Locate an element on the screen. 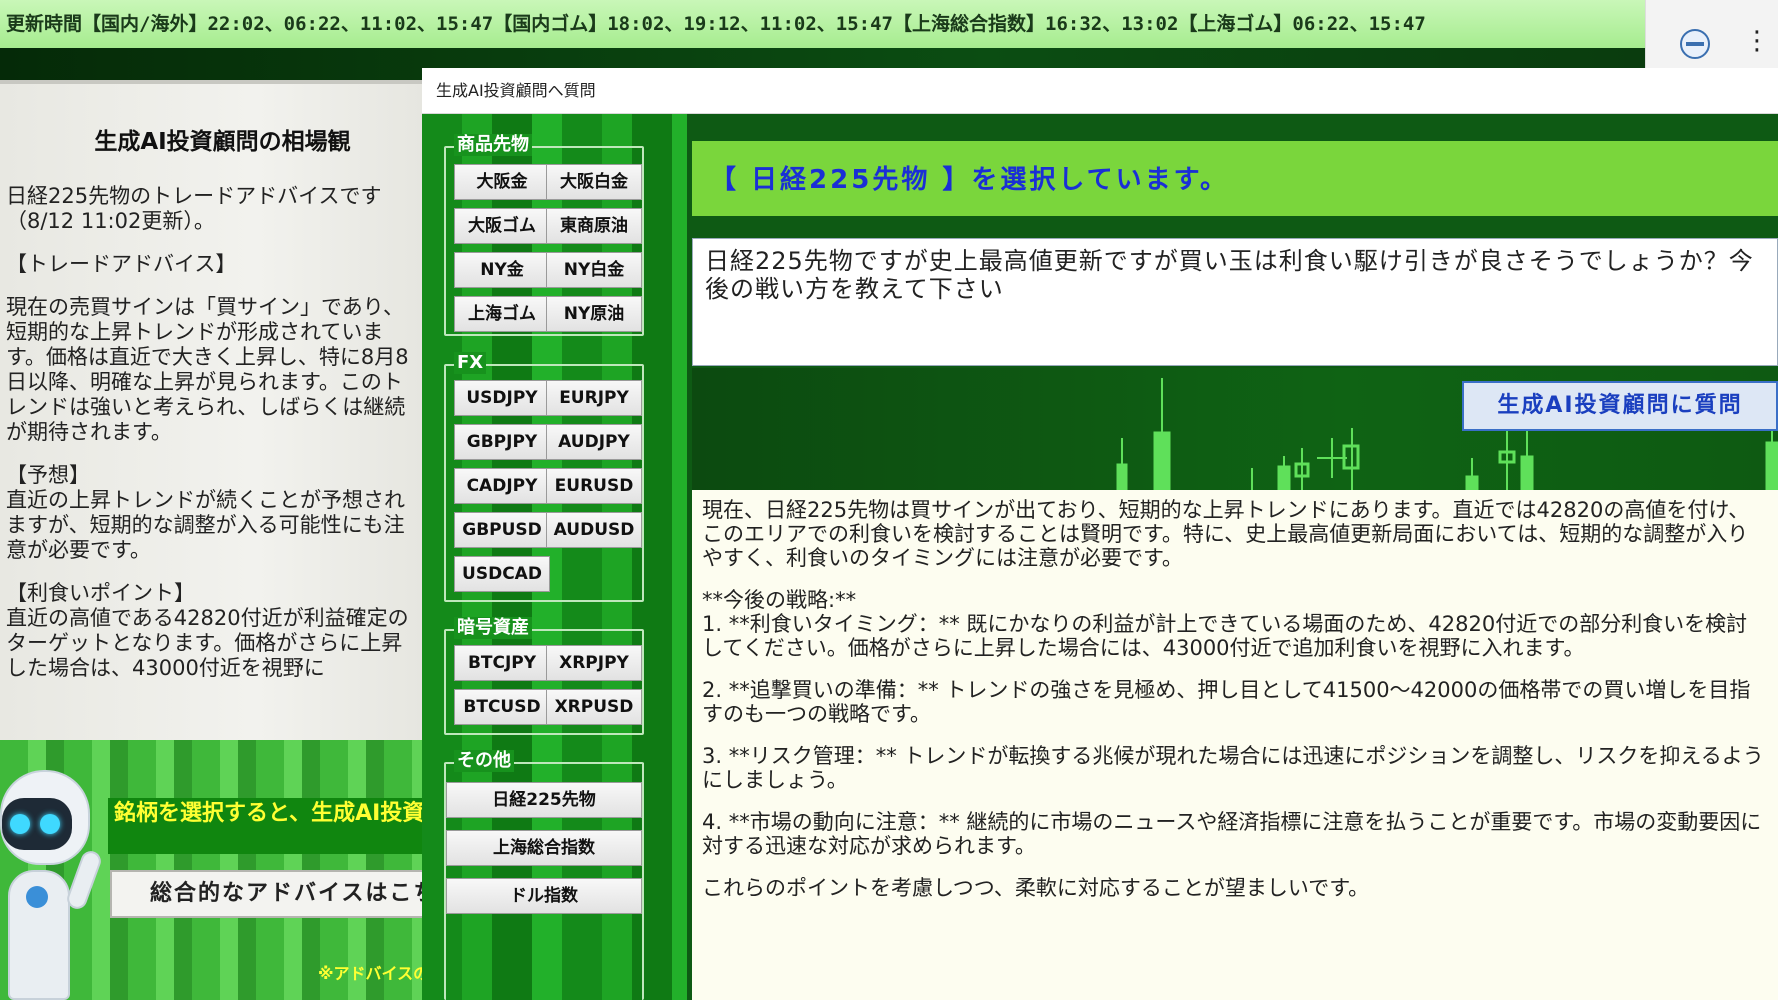  btn-shanghai-composite: 上海総合指数 is located at coordinates (544, 848).